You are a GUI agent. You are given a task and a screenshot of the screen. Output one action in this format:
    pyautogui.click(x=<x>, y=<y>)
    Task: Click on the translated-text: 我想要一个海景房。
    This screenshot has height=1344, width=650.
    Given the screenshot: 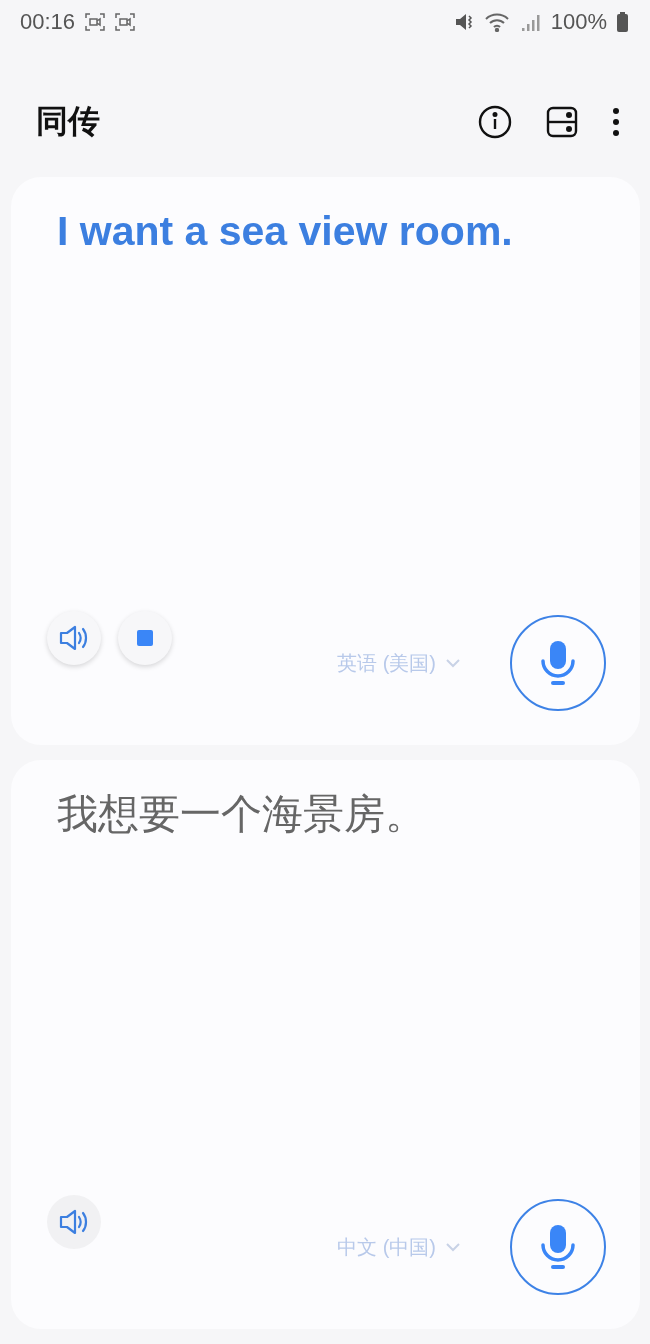 What is the action you would take?
    pyautogui.click(x=241, y=815)
    